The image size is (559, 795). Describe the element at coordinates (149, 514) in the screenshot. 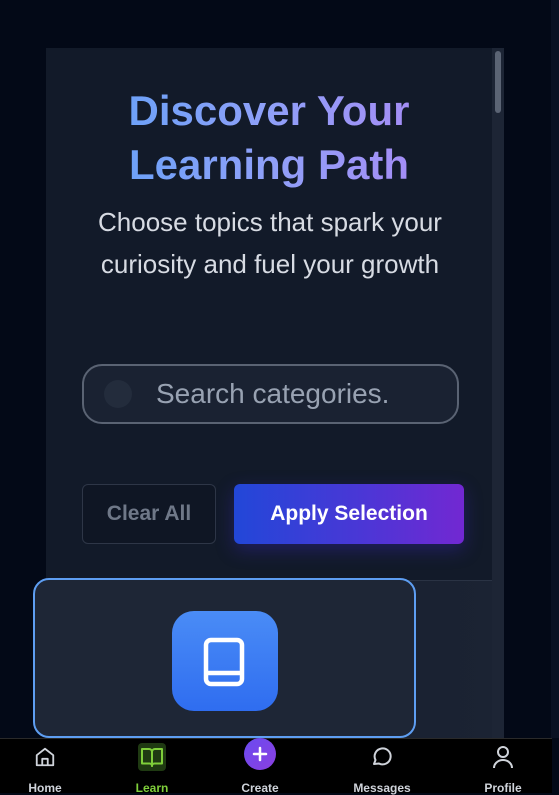

I see `clear-all-button: Clear All` at that location.